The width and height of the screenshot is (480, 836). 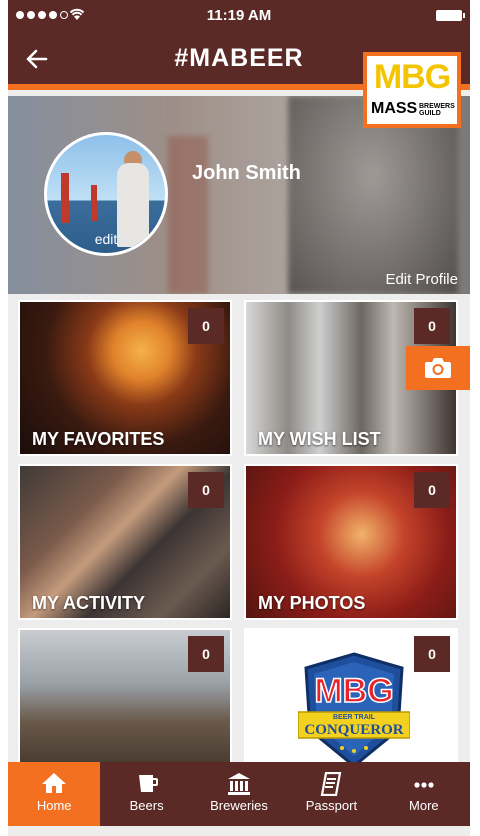 I want to click on favorites-count-badge: 0, so click(x=206, y=326).